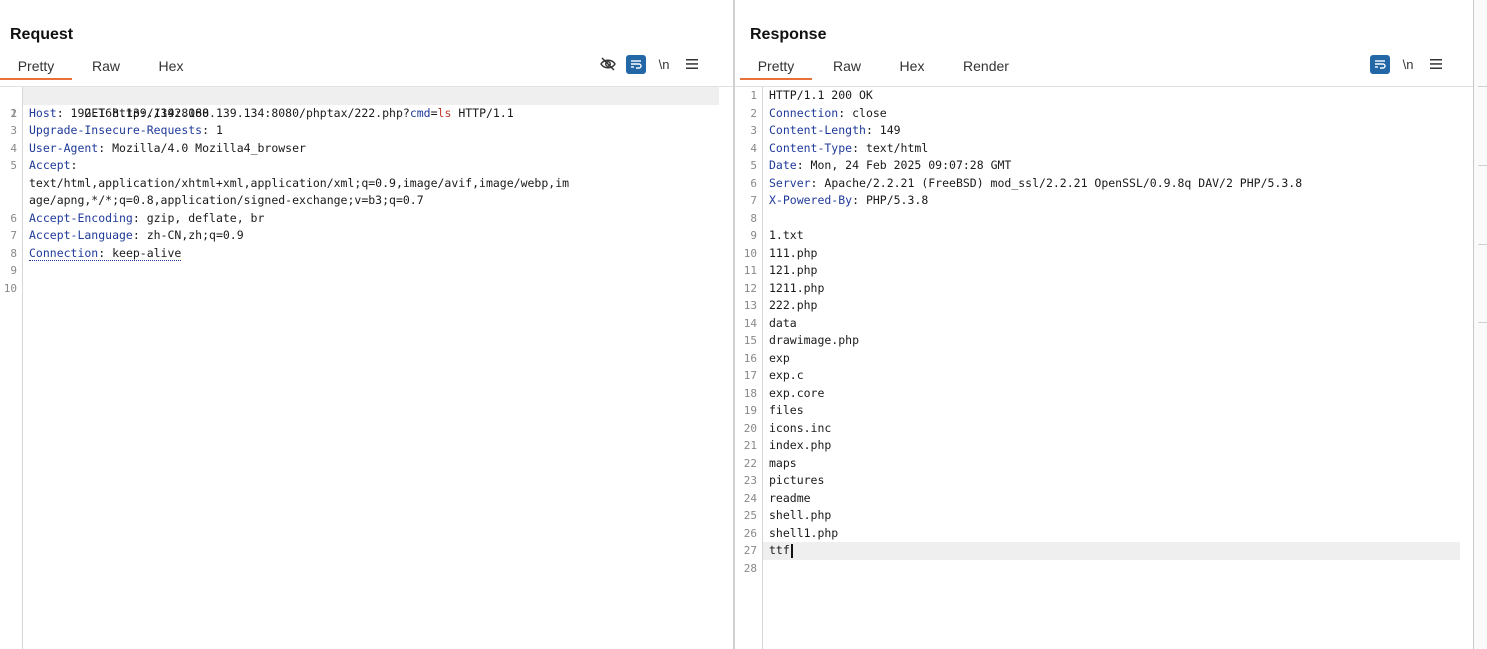 The height and width of the screenshot is (649, 1487). What do you see at coordinates (839, 147) in the screenshot?
I see `response-header-line: 4 Content-Type: text/html` at bounding box center [839, 147].